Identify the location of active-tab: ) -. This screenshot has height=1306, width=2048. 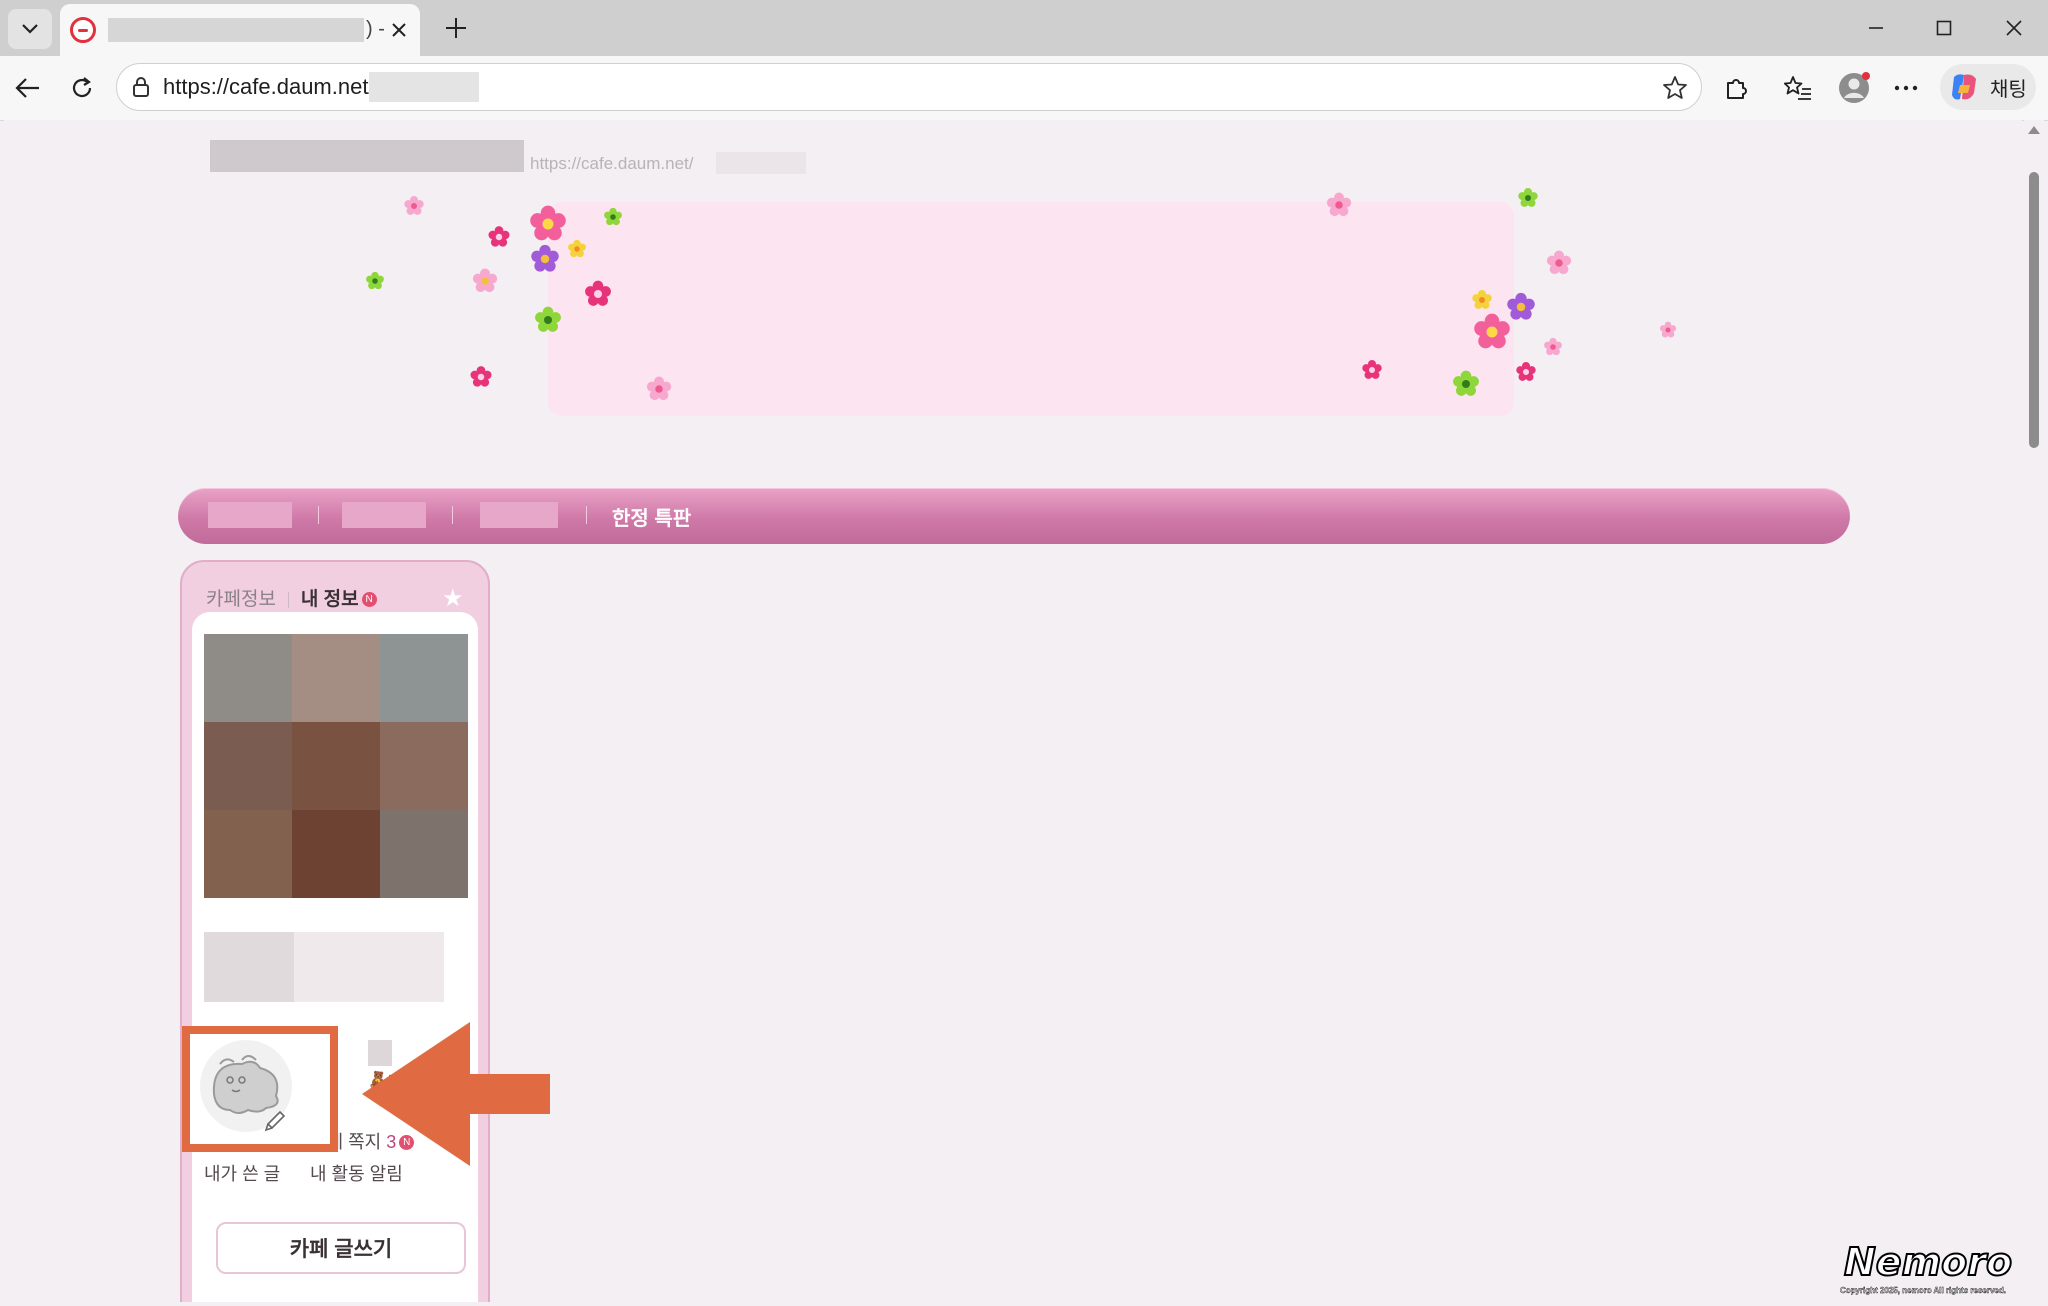
(240, 30).